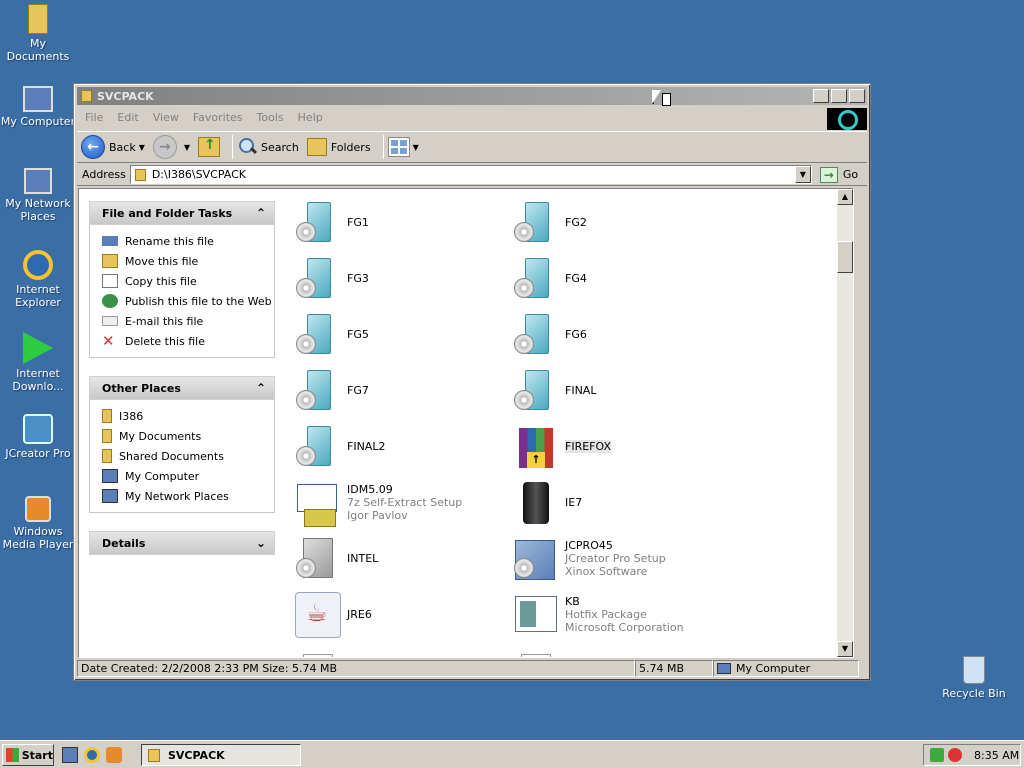 This screenshot has width=1024, height=768. I want to click on menu-view: View, so click(166, 117).